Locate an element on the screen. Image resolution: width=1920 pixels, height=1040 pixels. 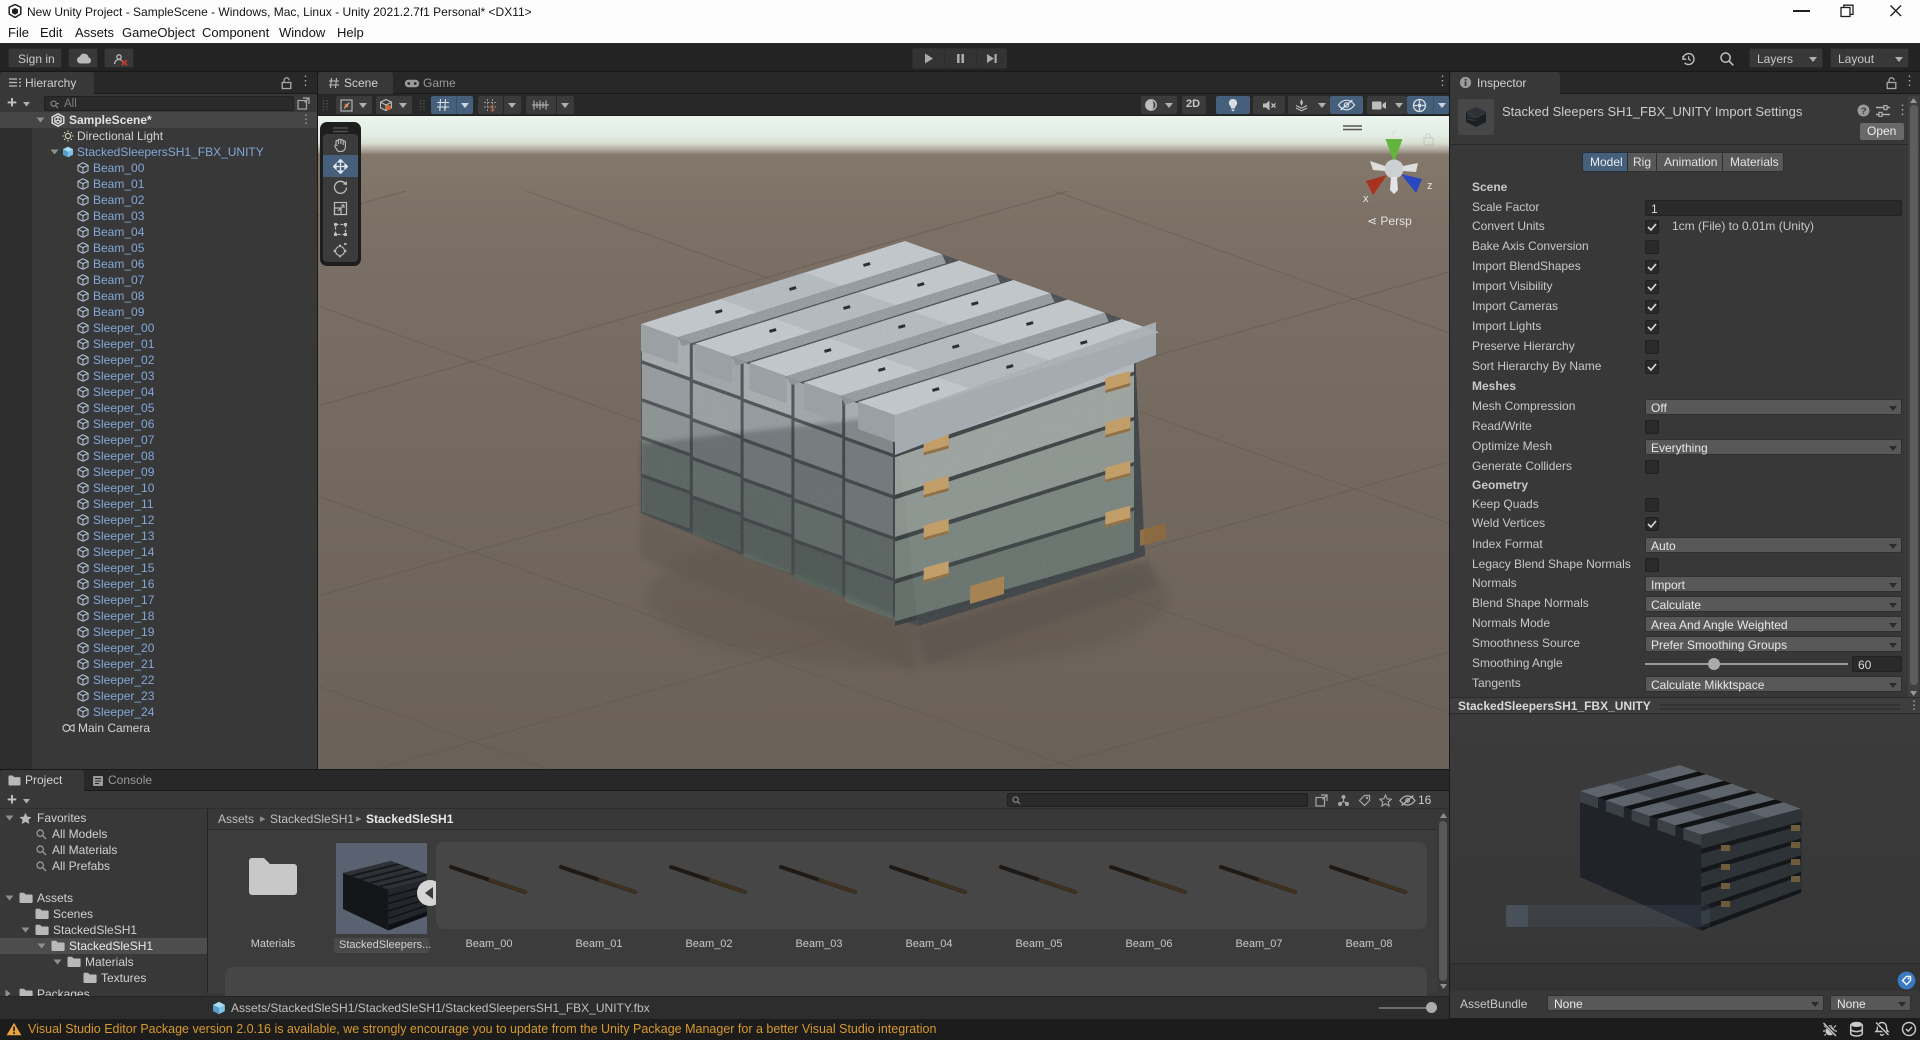
svg-text: y is located at coordinates (1393, 132).